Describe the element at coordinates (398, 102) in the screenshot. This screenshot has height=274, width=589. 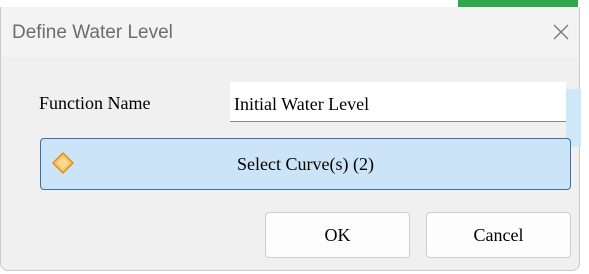
I see `function-name-input` at that location.